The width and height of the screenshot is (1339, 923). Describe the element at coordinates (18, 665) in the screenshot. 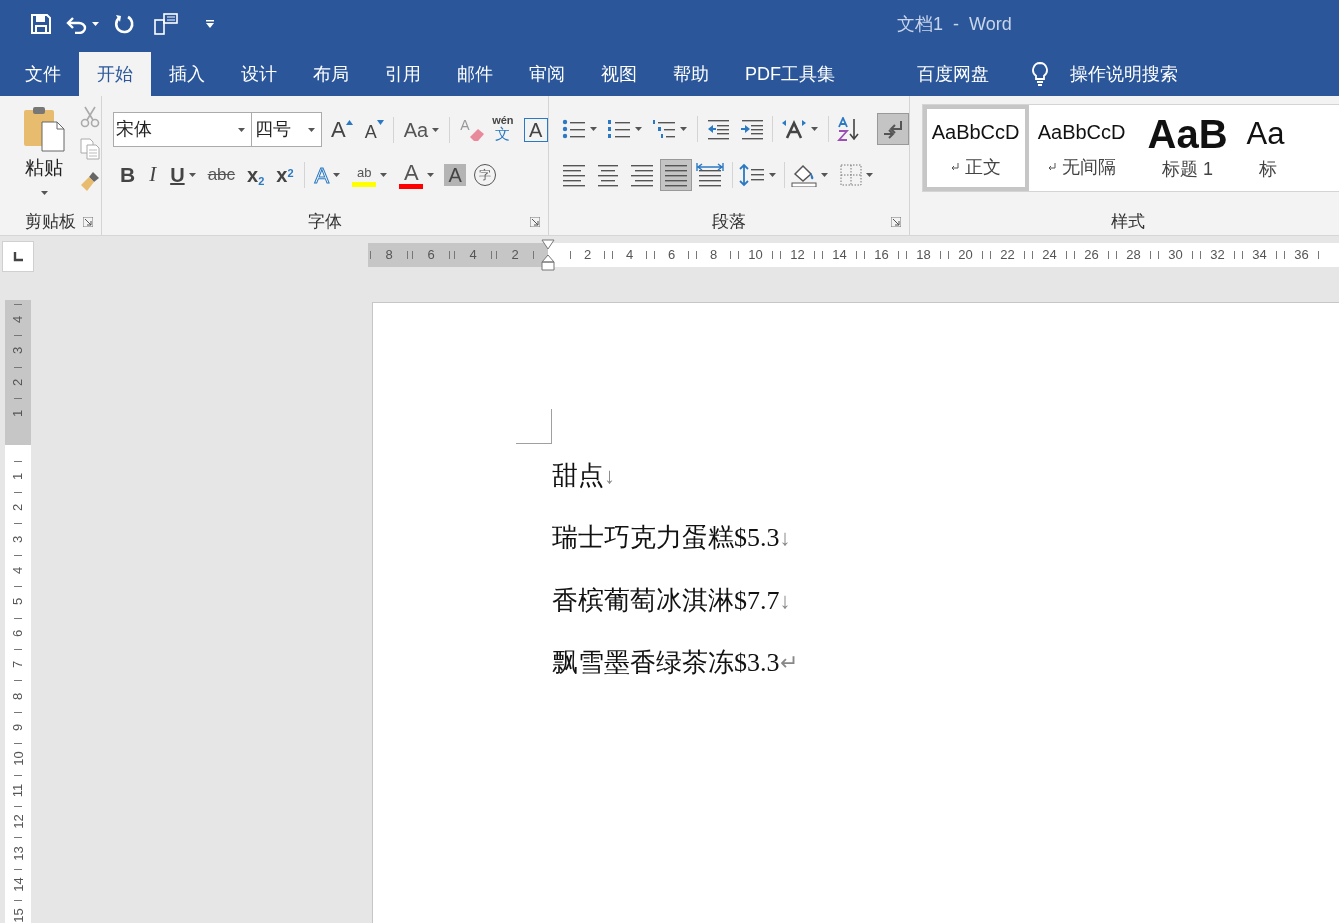

I see `ruler-number: 7` at that location.